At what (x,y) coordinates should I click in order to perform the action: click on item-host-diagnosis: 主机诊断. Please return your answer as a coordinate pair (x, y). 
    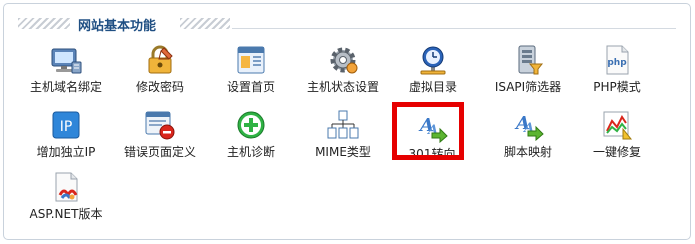
    Looking at the image, I should click on (251, 138).